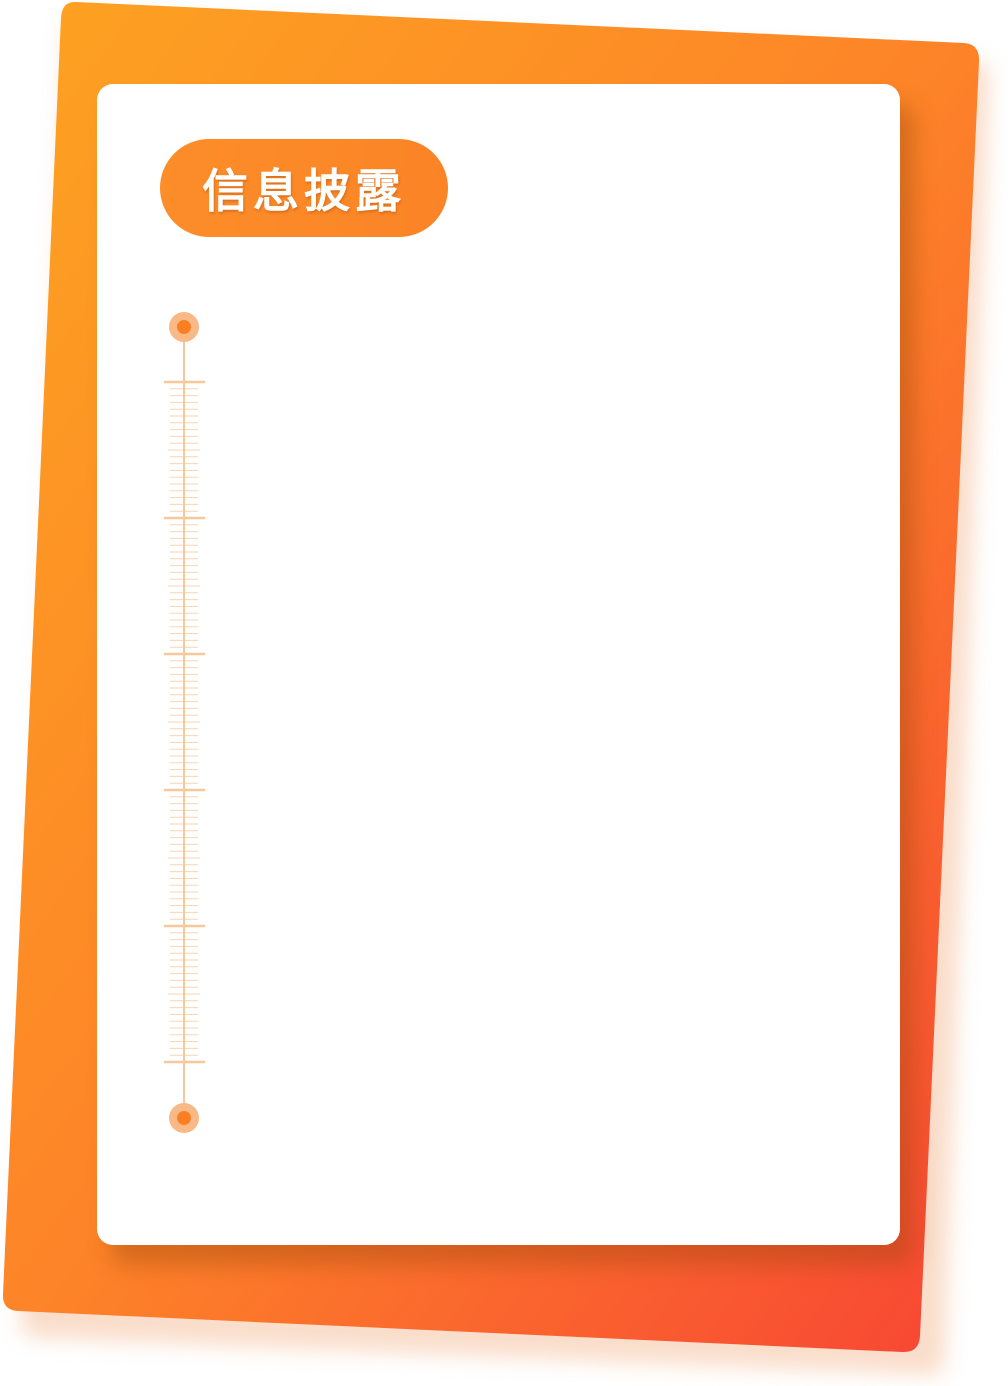  What do you see at coordinates (184, 722) in the screenshot?
I see `timeline-ruler` at bounding box center [184, 722].